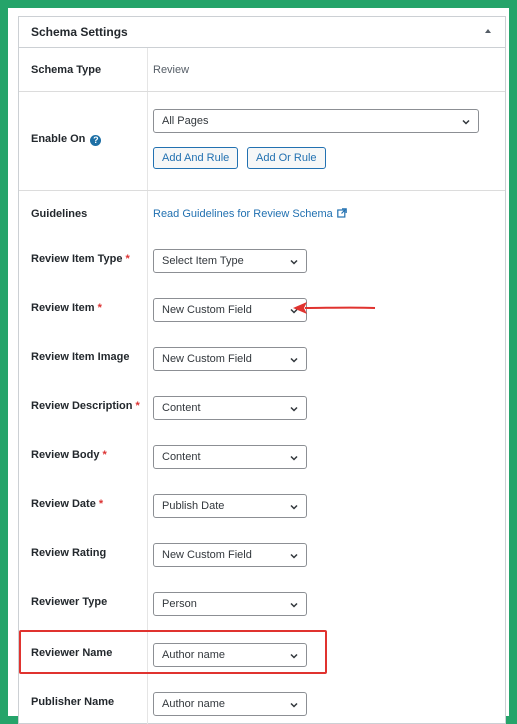  I want to click on annotation-arrow-icon, so click(334, 308).